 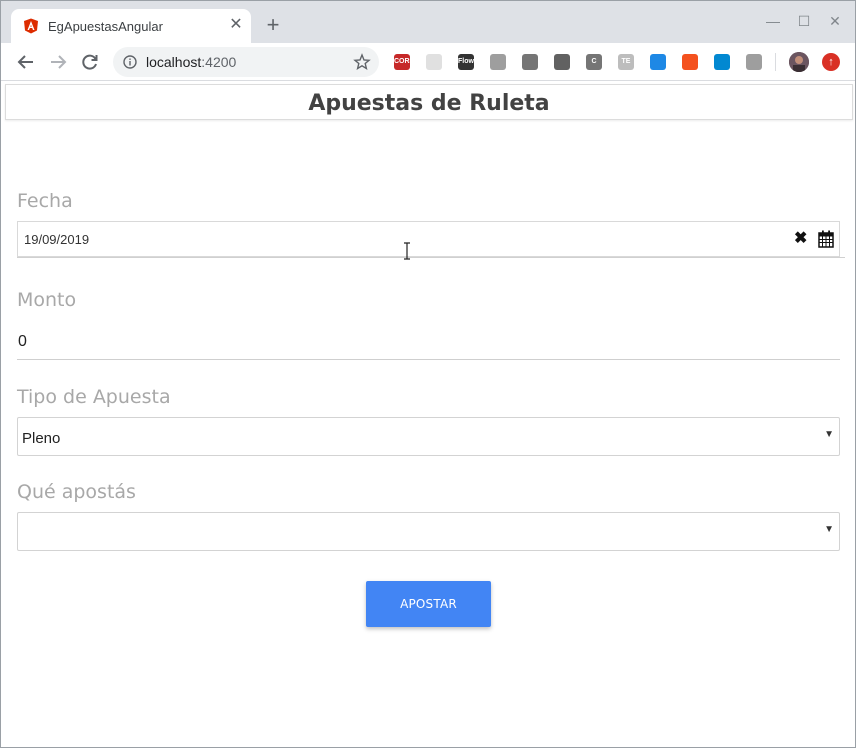 I want to click on reload-icon, so click(x=90, y=62).